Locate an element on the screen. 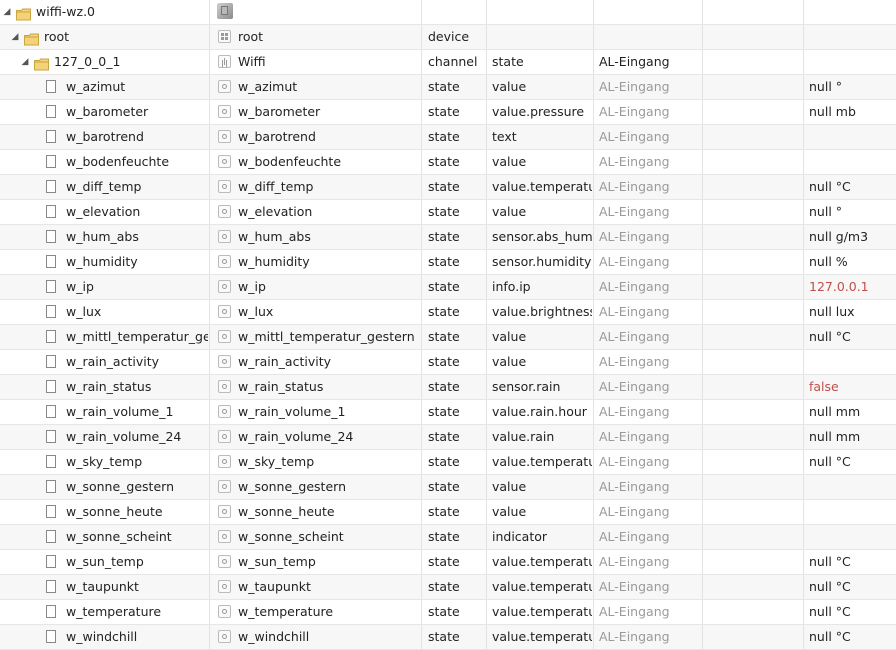  value-cell: null ° is located at coordinates (849, 212).